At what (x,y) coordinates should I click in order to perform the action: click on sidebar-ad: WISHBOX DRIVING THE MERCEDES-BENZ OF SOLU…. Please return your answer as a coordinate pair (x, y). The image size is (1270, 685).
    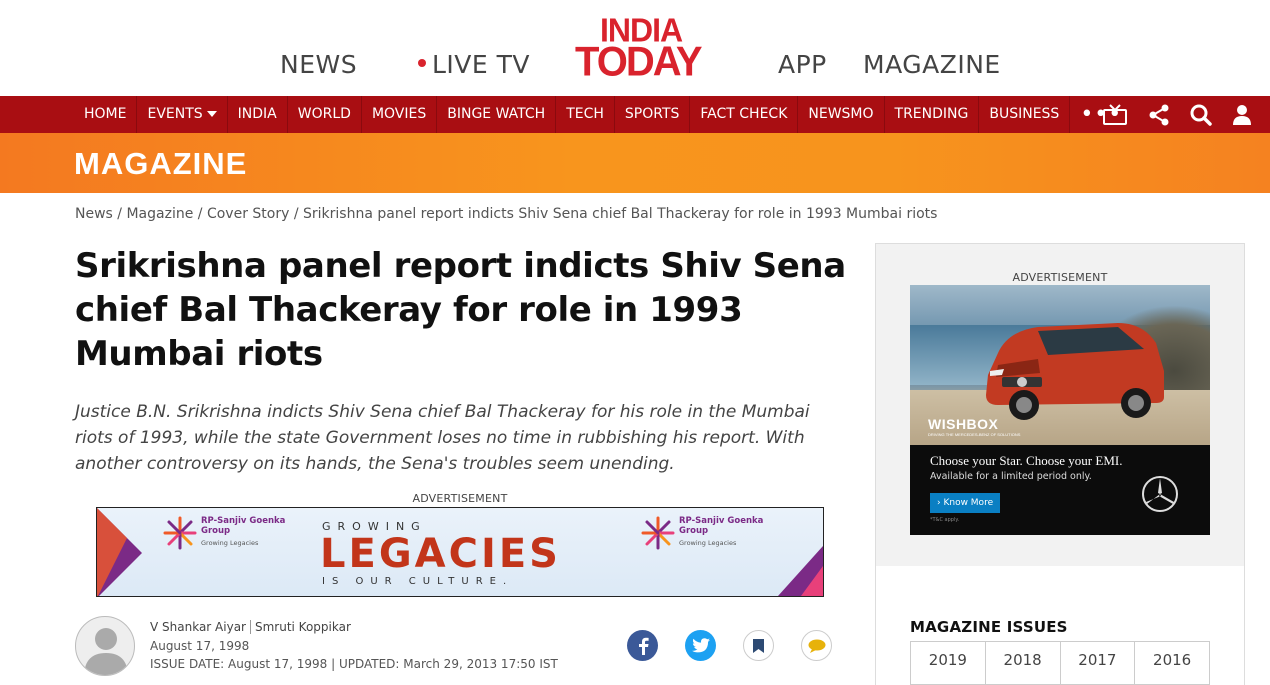
    Looking at the image, I should click on (1060, 410).